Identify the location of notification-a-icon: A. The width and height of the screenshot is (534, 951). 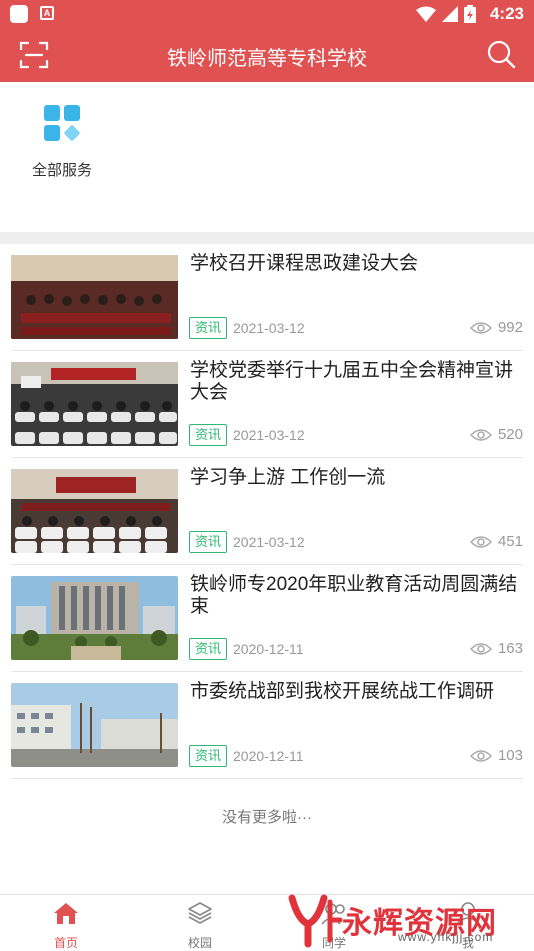
(47, 13).